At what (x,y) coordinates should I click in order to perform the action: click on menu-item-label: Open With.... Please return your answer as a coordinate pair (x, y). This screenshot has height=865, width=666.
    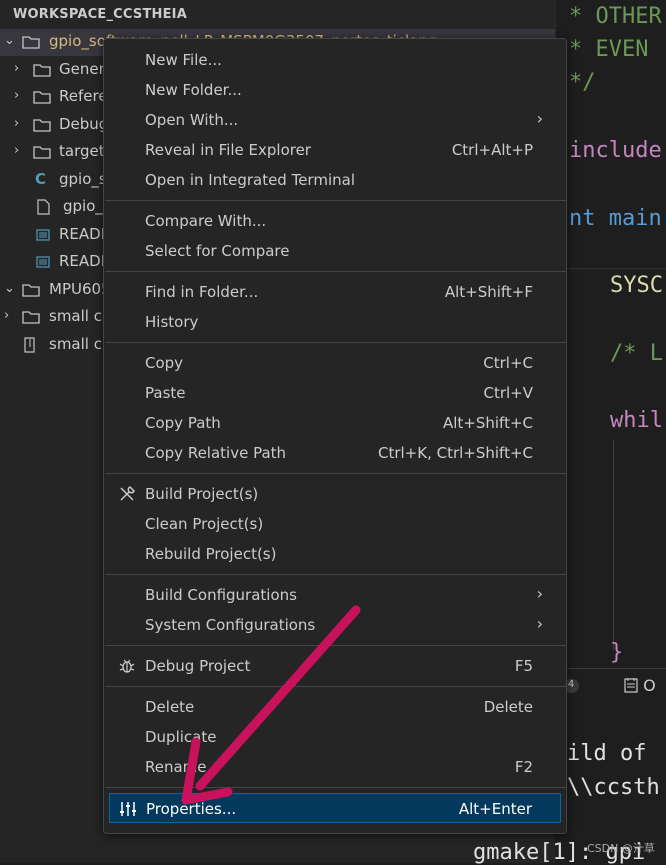
    Looking at the image, I should click on (192, 120).